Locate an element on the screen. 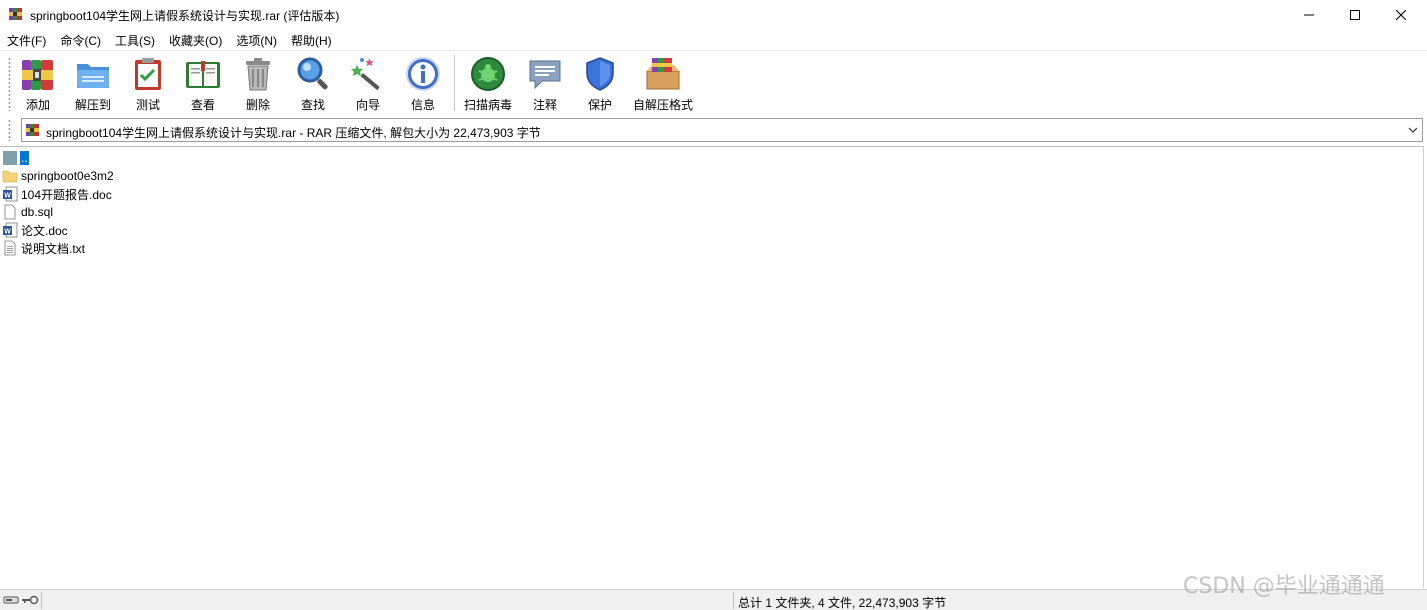 Image resolution: width=1427 pixels, height=610 pixels. menu-tools: 工具(S) is located at coordinates (135, 39).